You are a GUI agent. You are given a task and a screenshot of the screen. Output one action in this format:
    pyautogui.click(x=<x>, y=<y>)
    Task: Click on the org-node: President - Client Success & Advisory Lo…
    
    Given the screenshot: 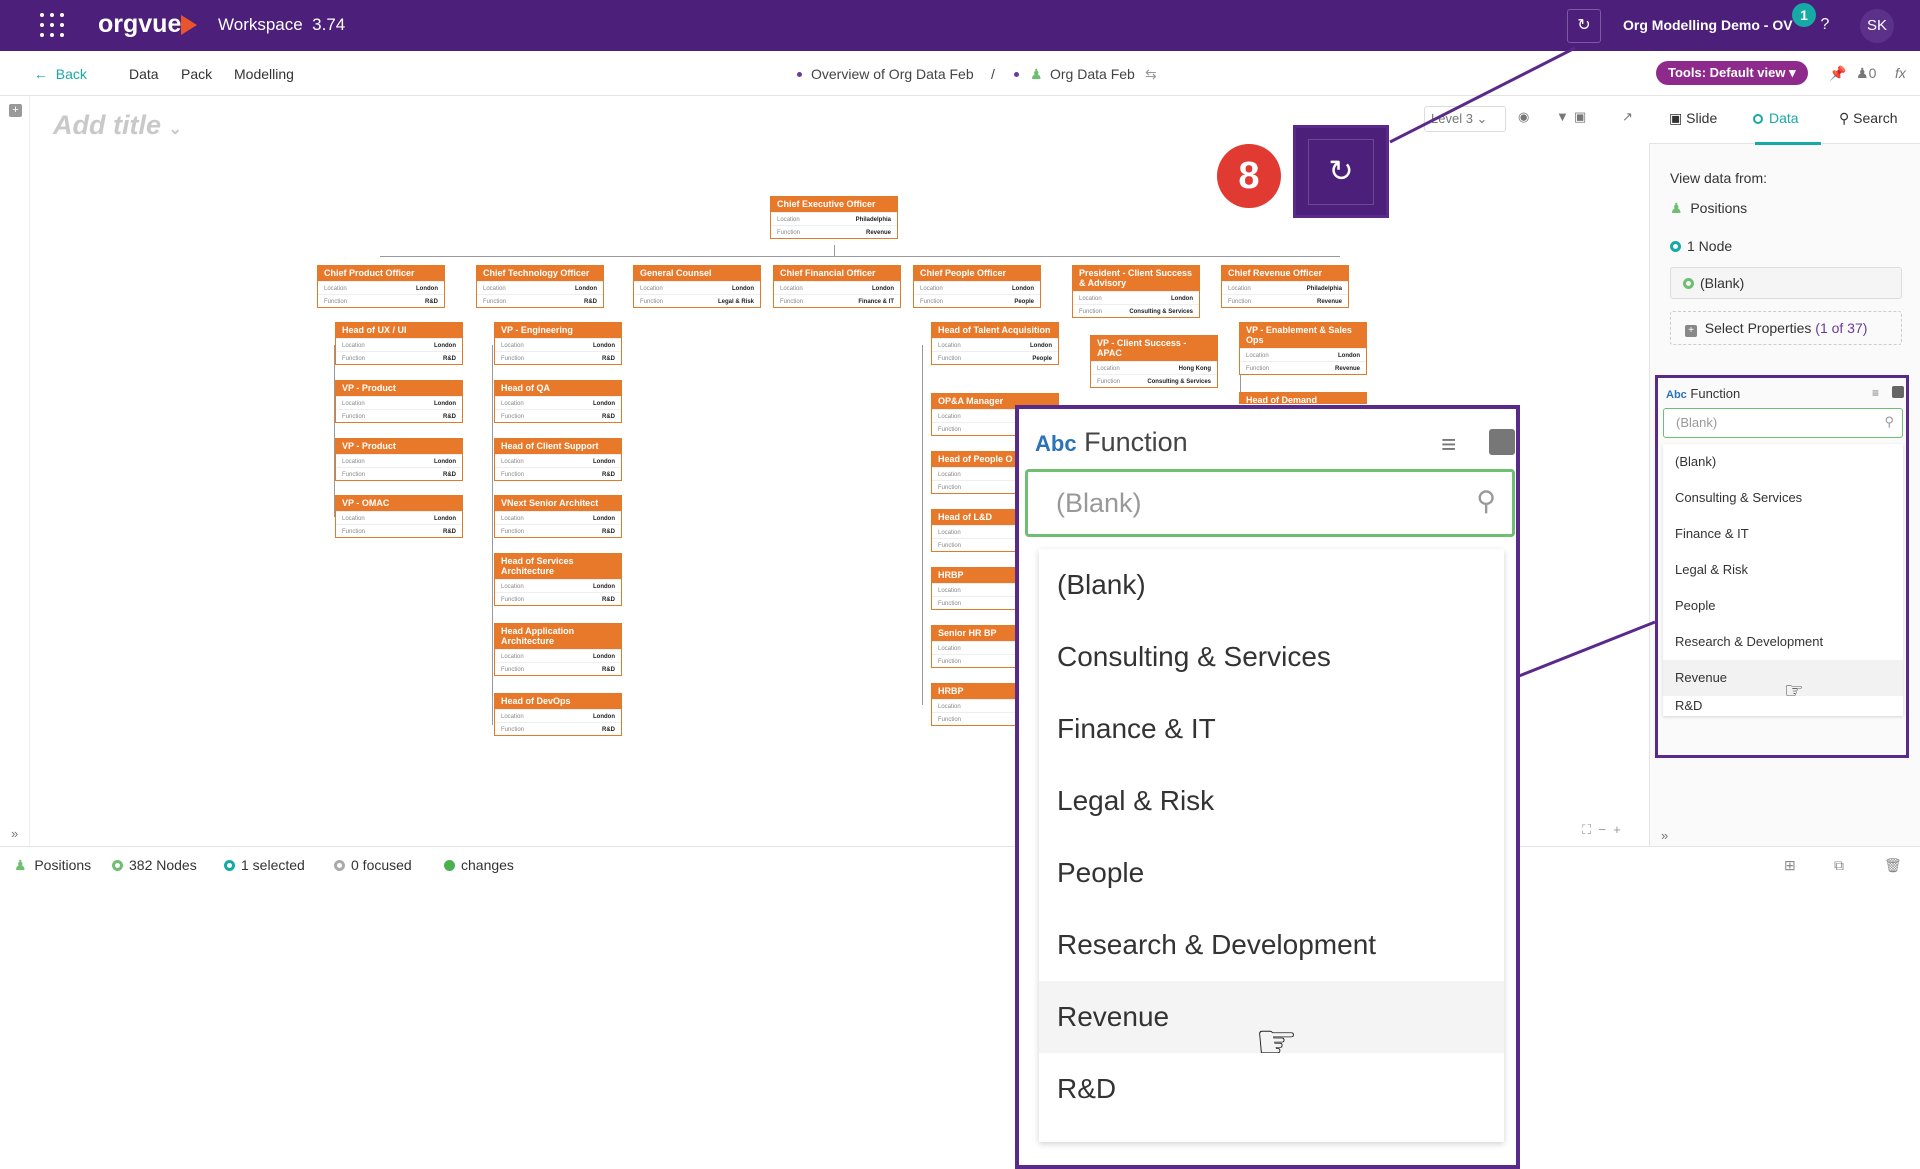 What is the action you would take?
    pyautogui.click(x=1136, y=291)
    